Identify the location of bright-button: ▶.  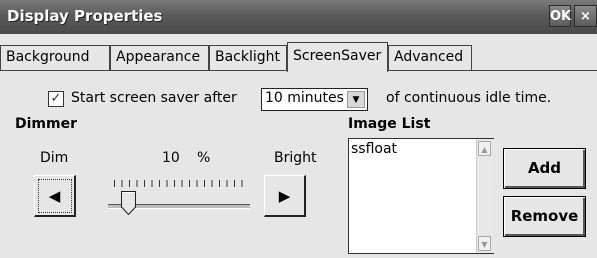
(285, 196).